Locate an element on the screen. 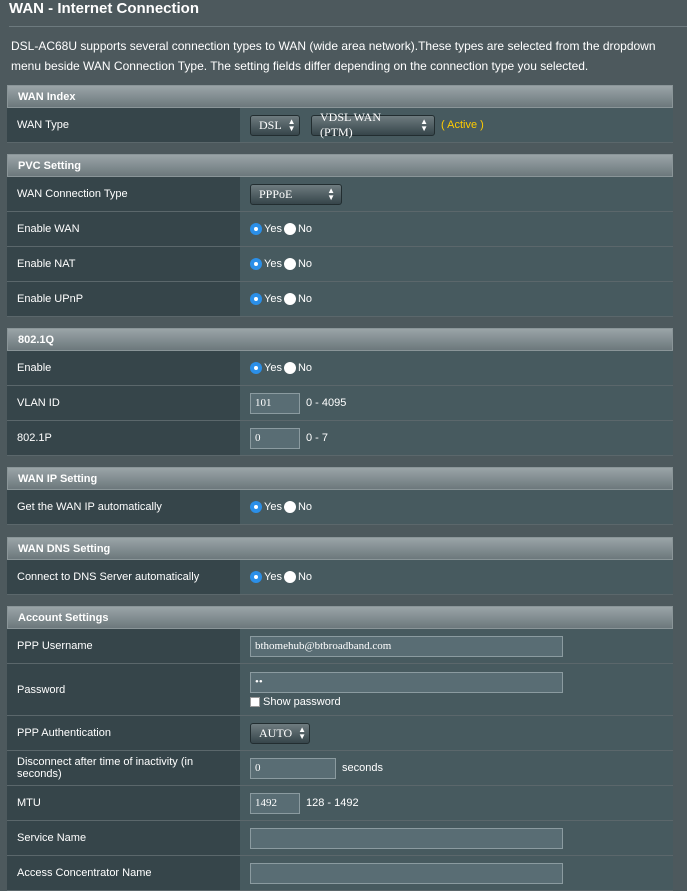 This screenshot has width=687, height=891. service-name-row: Service Name is located at coordinates (340, 838).